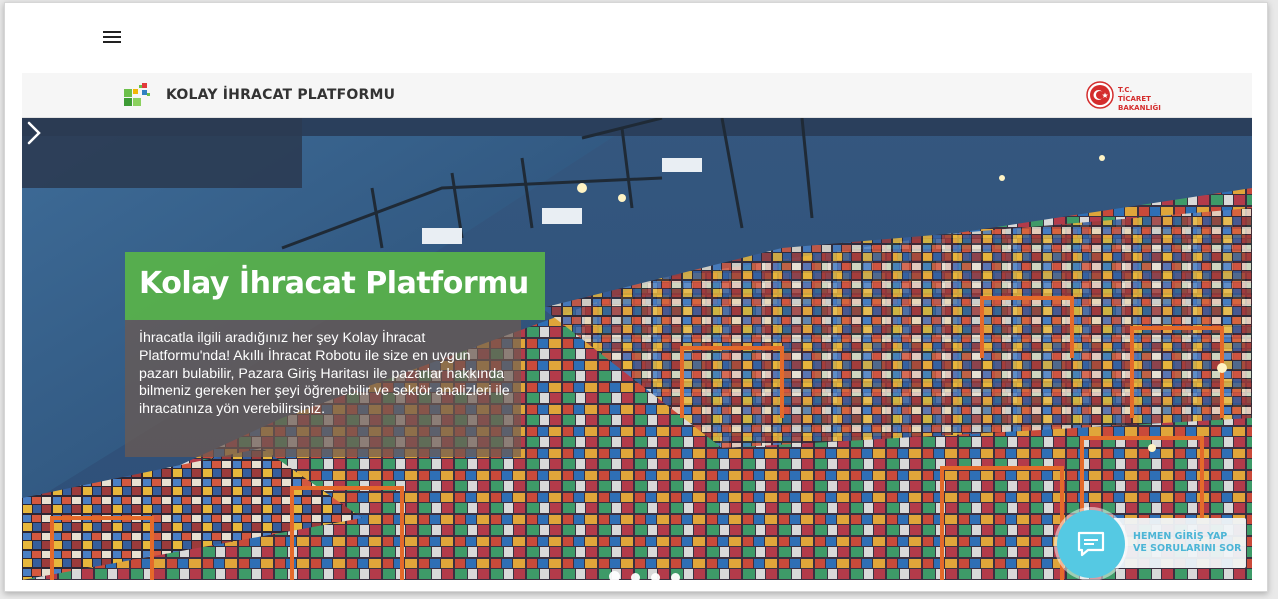  What do you see at coordinates (280, 95) in the screenshot?
I see `brand-name: KOLAY İHRACAT PLATFORMU` at bounding box center [280, 95].